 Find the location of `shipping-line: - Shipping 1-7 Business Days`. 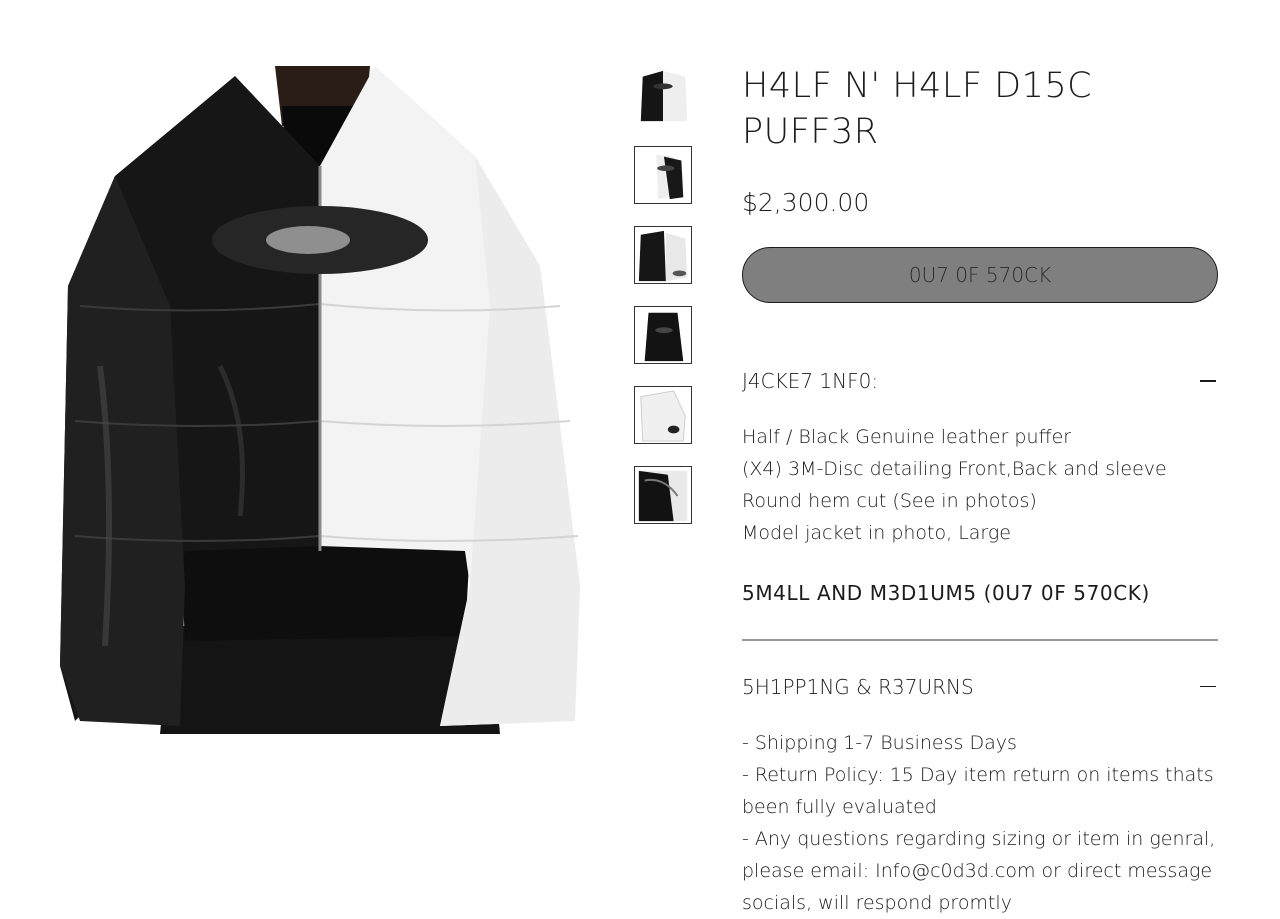

shipping-line: - Shipping 1-7 Business Days is located at coordinates (879, 742).